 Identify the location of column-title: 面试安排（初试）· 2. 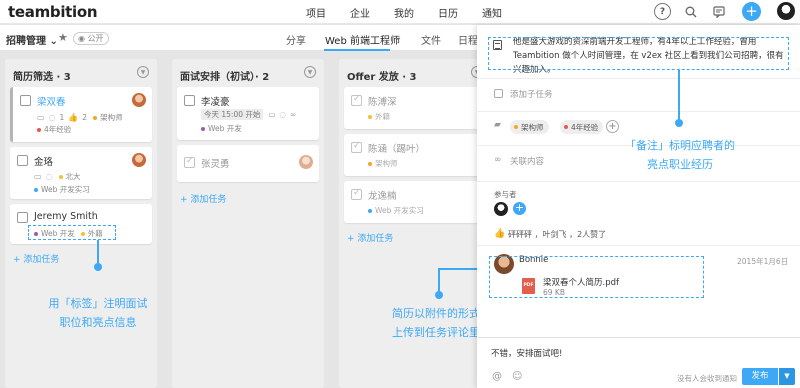
(225, 77).